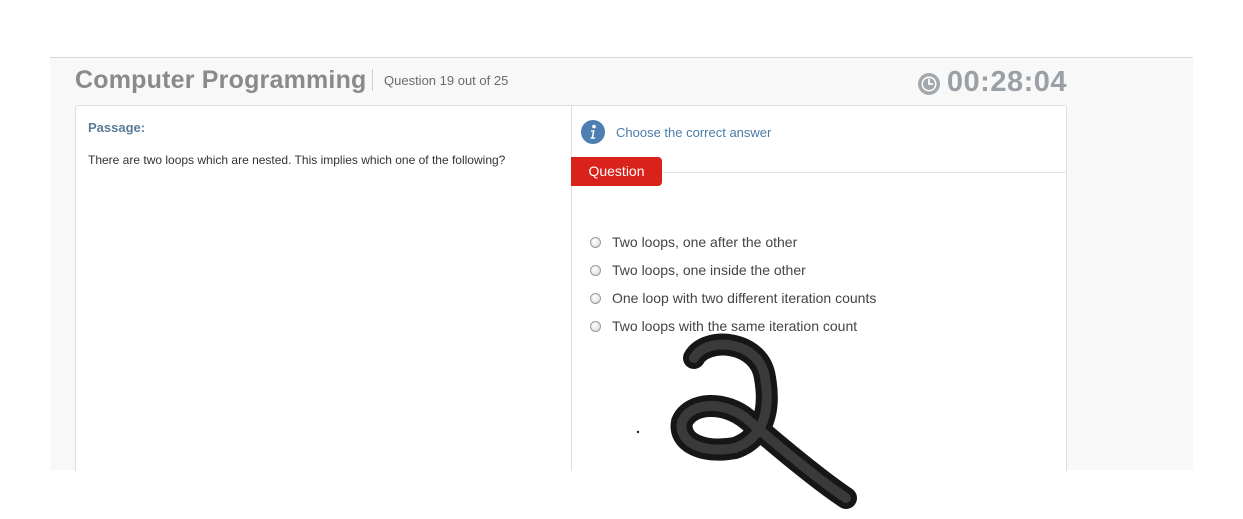  Describe the element at coordinates (1006, 82) in the screenshot. I see `timer-value: 00:28:04` at that location.